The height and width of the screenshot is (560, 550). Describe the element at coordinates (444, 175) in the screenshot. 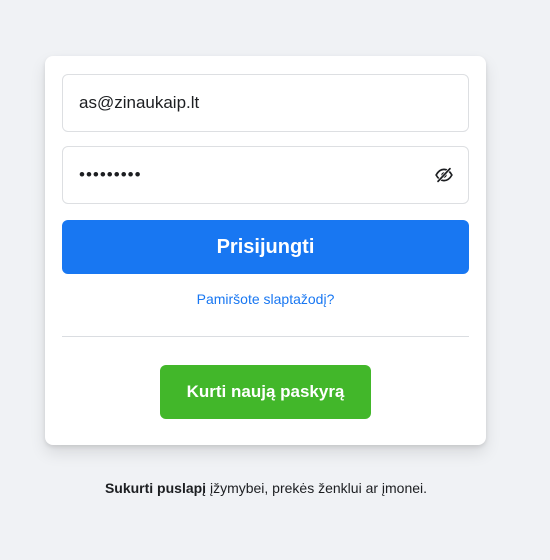

I see `eye-off-icon` at that location.